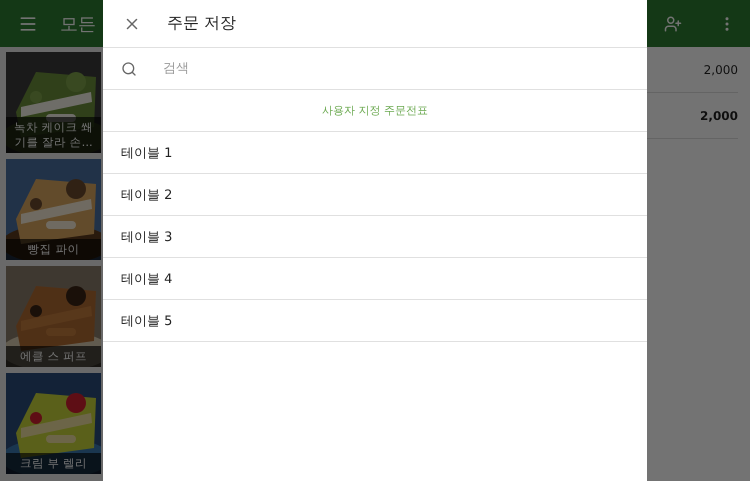 The width and height of the screenshot is (750, 481). What do you see at coordinates (375, 321) in the screenshot?
I see `ticket-item: 테이블 5` at bounding box center [375, 321].